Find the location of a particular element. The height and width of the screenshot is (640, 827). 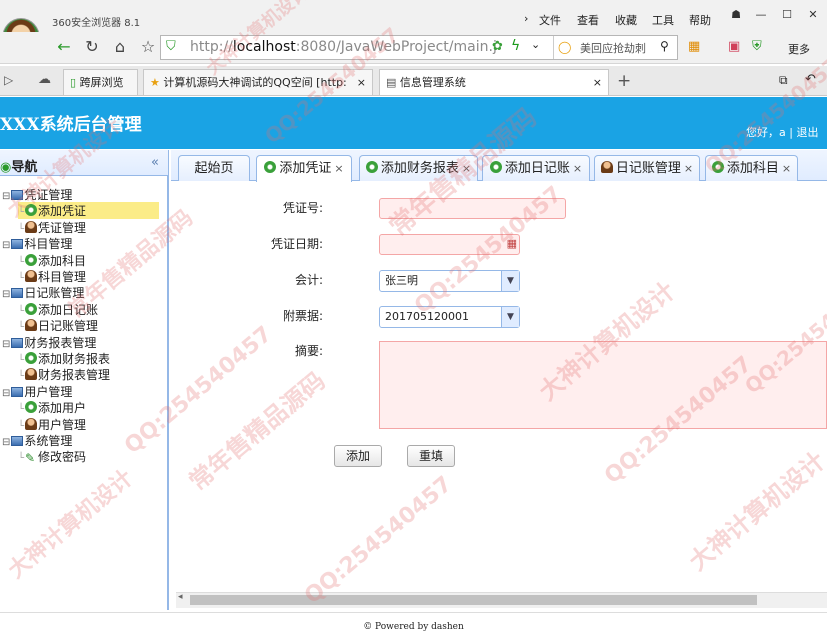

menu-file: 文件 is located at coordinates (550, 20).